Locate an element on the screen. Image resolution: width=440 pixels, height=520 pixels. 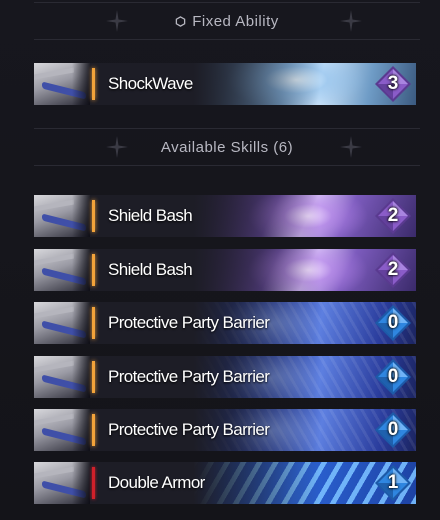
cost-value: 1 is located at coordinates (393, 482).